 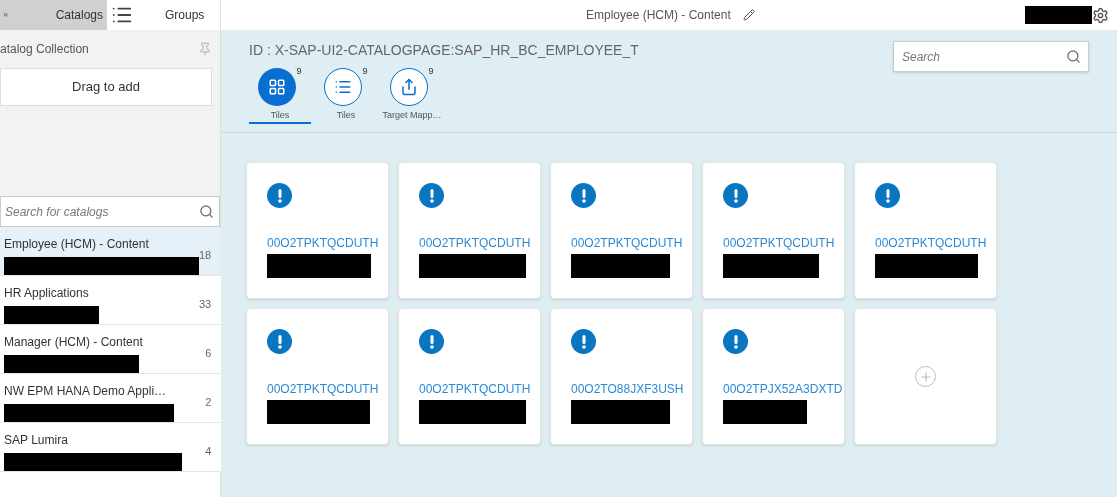 I want to click on tile-title: 00O2TPJX52A3DXTD, so click(x=783, y=389).